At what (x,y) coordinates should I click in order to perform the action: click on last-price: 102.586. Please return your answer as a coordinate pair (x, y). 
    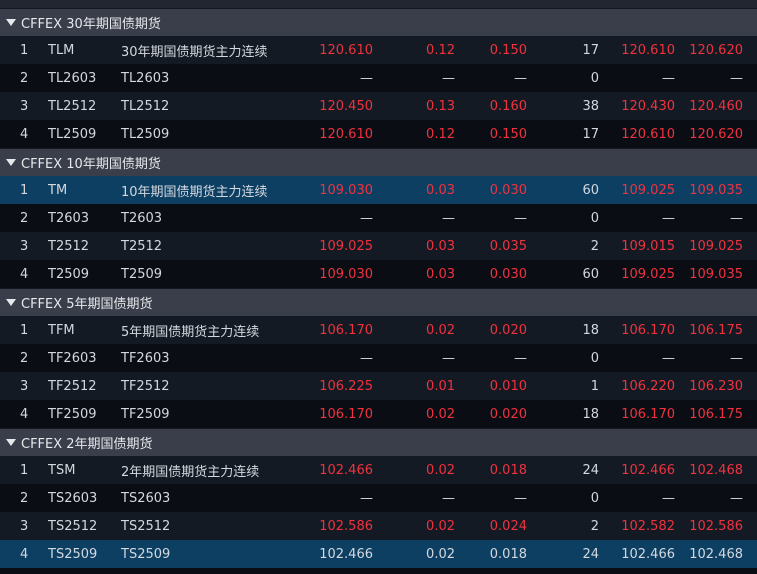
    Looking at the image, I should click on (346, 526).